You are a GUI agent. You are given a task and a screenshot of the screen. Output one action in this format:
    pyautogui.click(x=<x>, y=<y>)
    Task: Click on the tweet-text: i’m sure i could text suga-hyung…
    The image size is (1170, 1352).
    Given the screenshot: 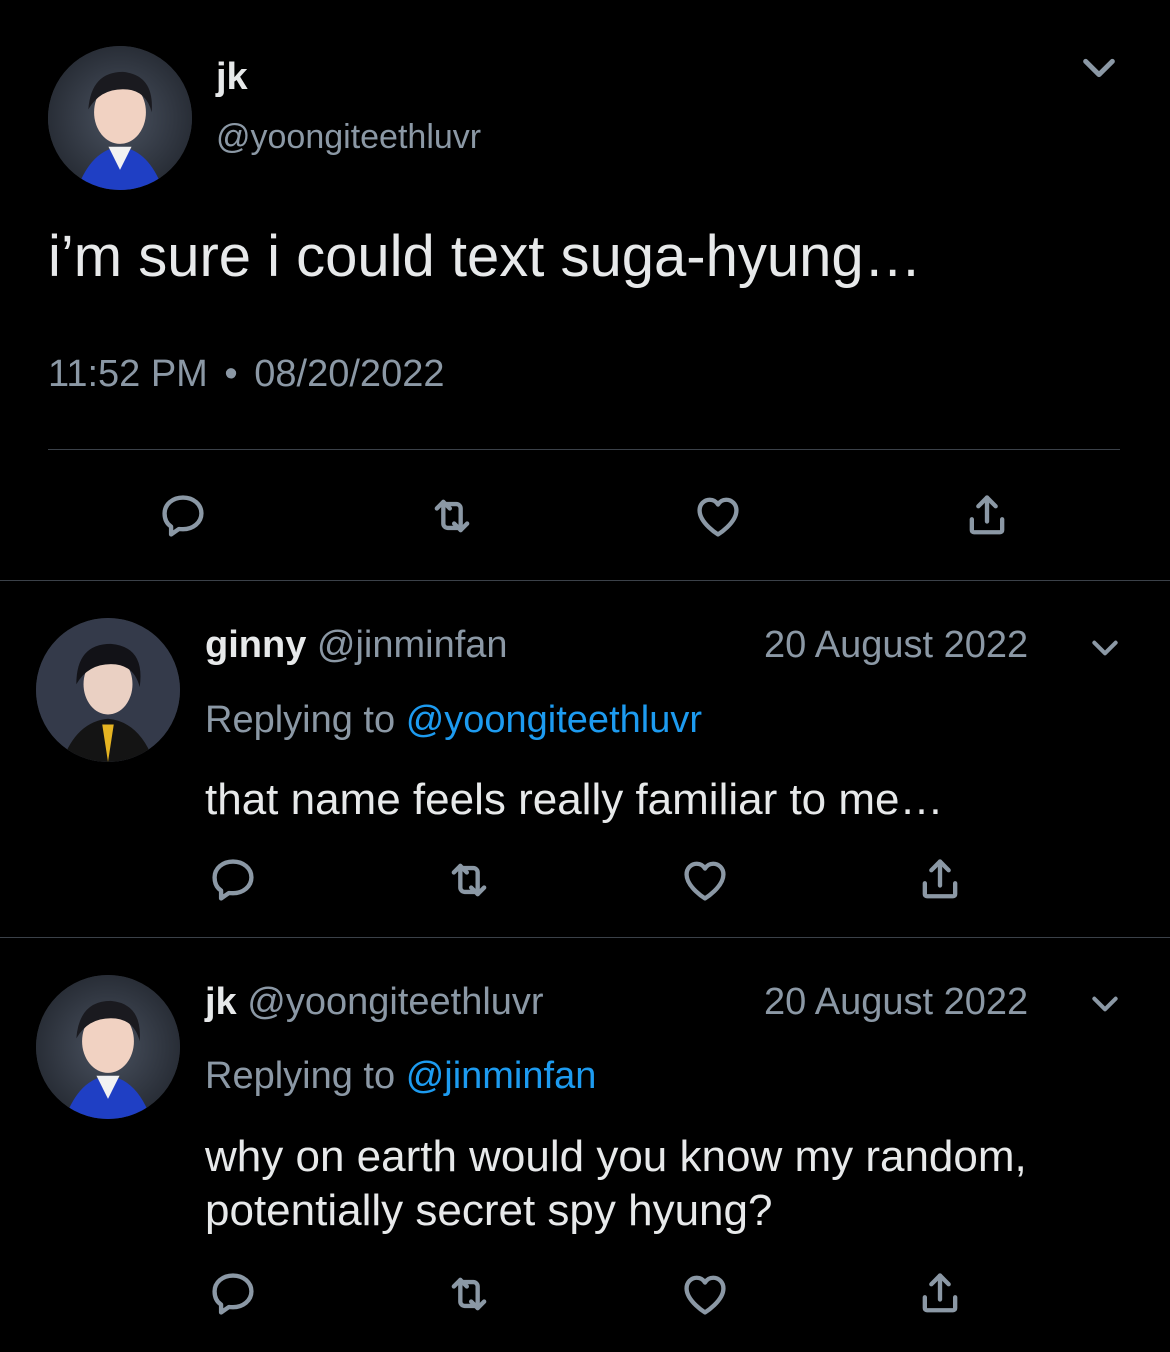 What is the action you would take?
    pyautogui.click(x=485, y=256)
    